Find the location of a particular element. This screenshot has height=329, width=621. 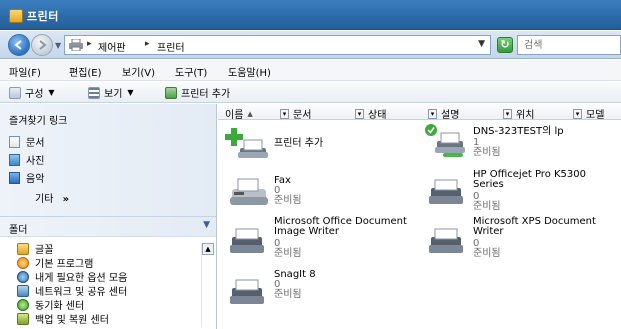

printer-name: DNS-323TEST의 lp is located at coordinates (518, 131).